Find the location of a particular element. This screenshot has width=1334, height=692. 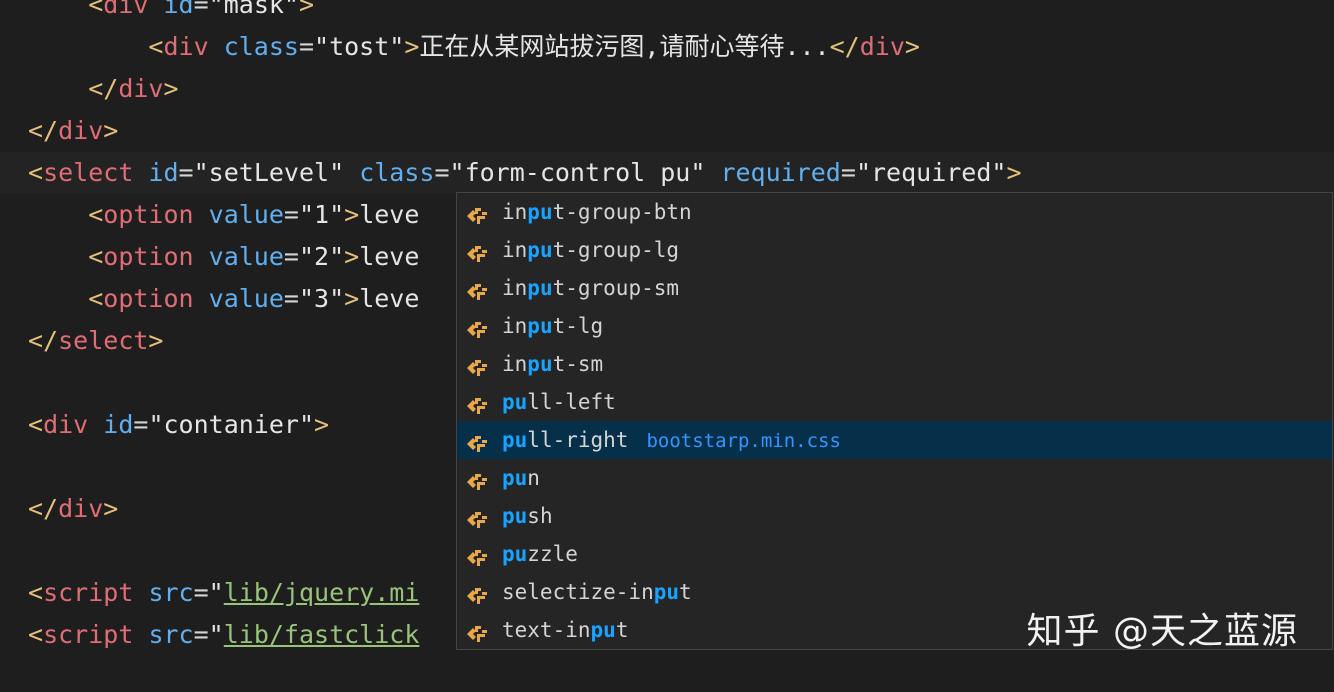

suggestion-label-prefix: text-in is located at coordinates (546, 630).